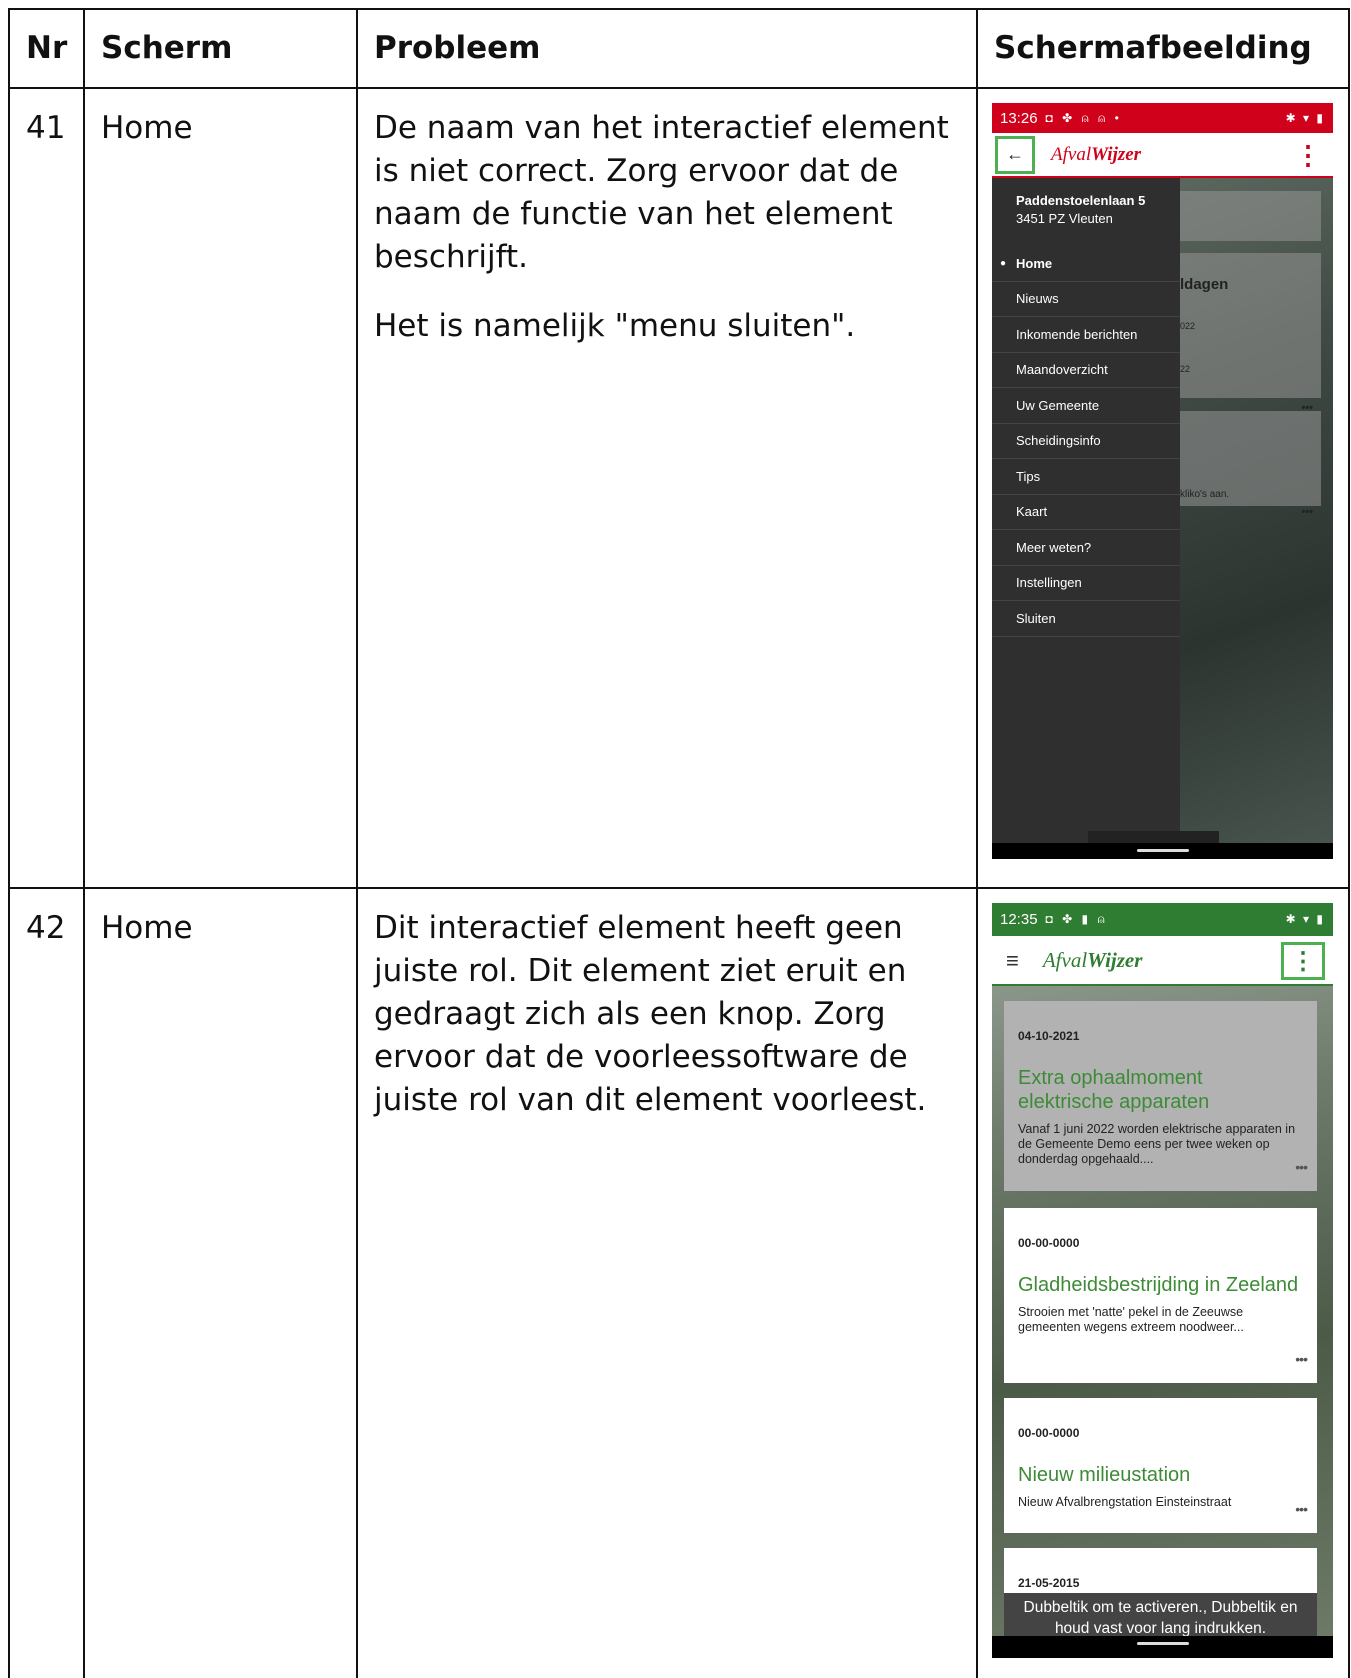 The image size is (1351, 1678). Describe the element at coordinates (1162, 961) in the screenshot. I see `app-bar: ≡ AfvalWijzer ⋮` at that location.